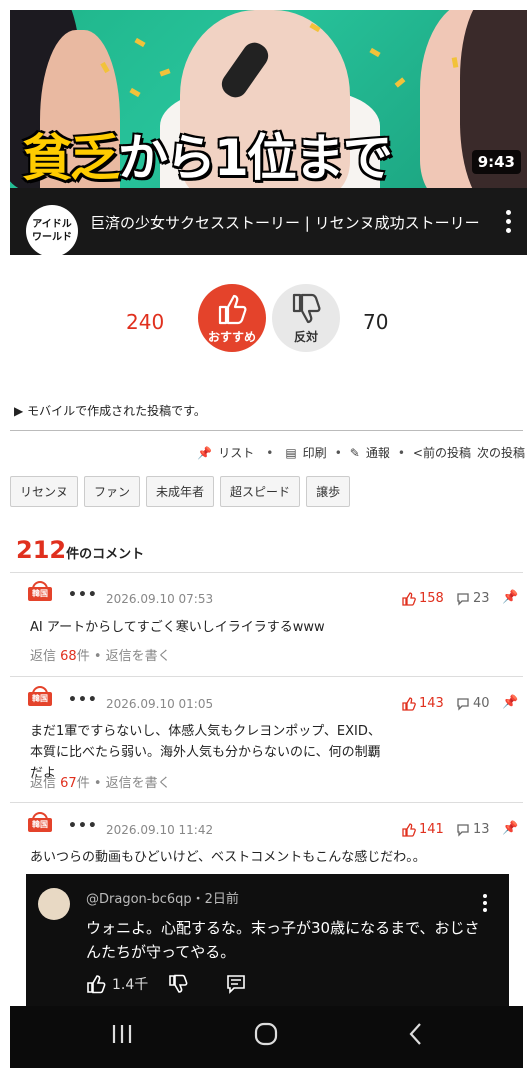 Image resolution: width=531 pixels, height=1080 pixels. What do you see at coordinates (105, 554) in the screenshot?
I see `comment-count-label: 件のコメント` at bounding box center [105, 554].